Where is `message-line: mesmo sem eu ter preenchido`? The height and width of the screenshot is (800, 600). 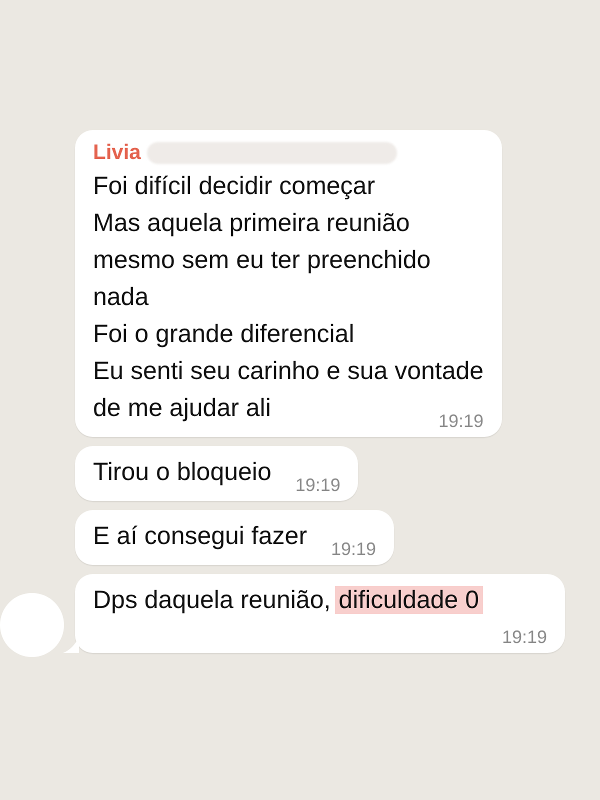
message-line: mesmo sem eu ter preenchido is located at coordinates (262, 260).